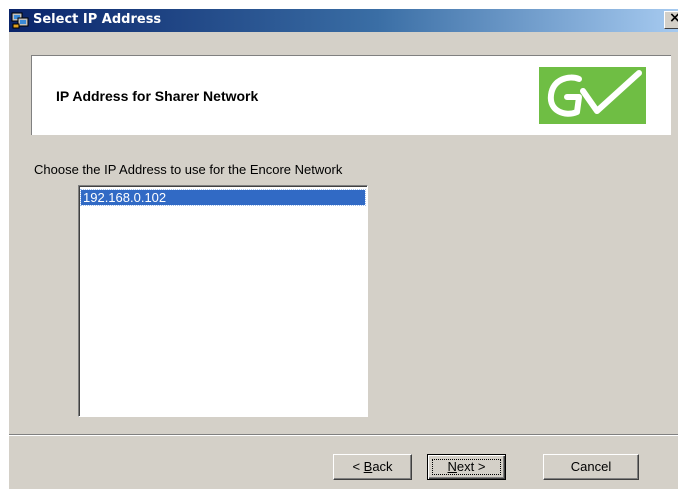  I want to click on next-button: Next >, so click(466, 467).